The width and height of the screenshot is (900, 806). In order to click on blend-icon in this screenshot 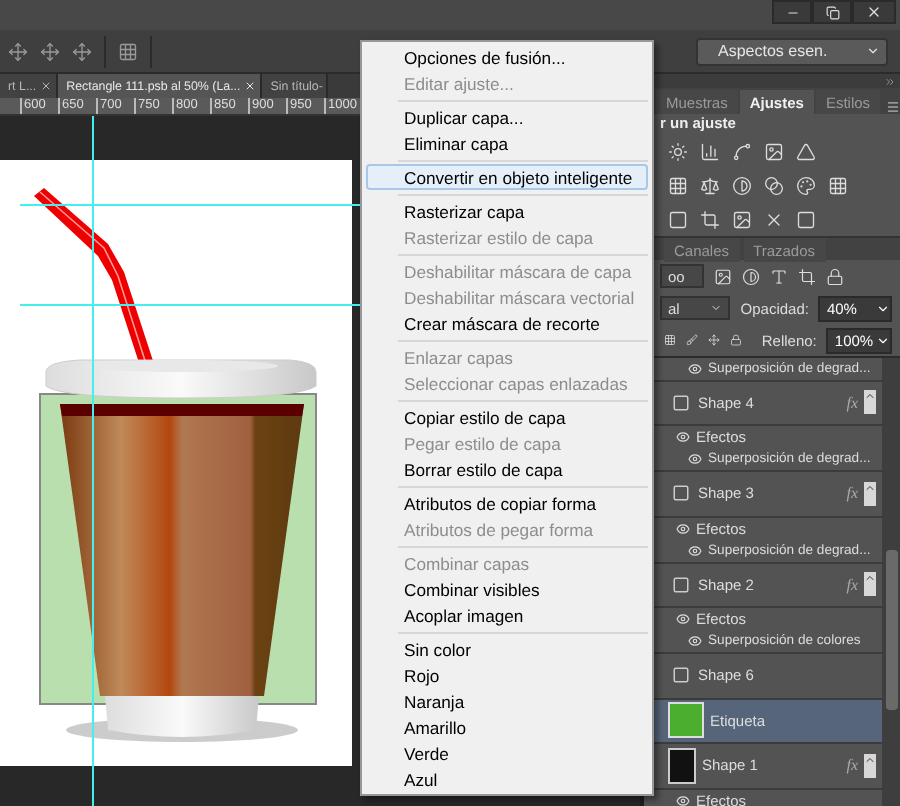, I will do `click(774, 185)`.